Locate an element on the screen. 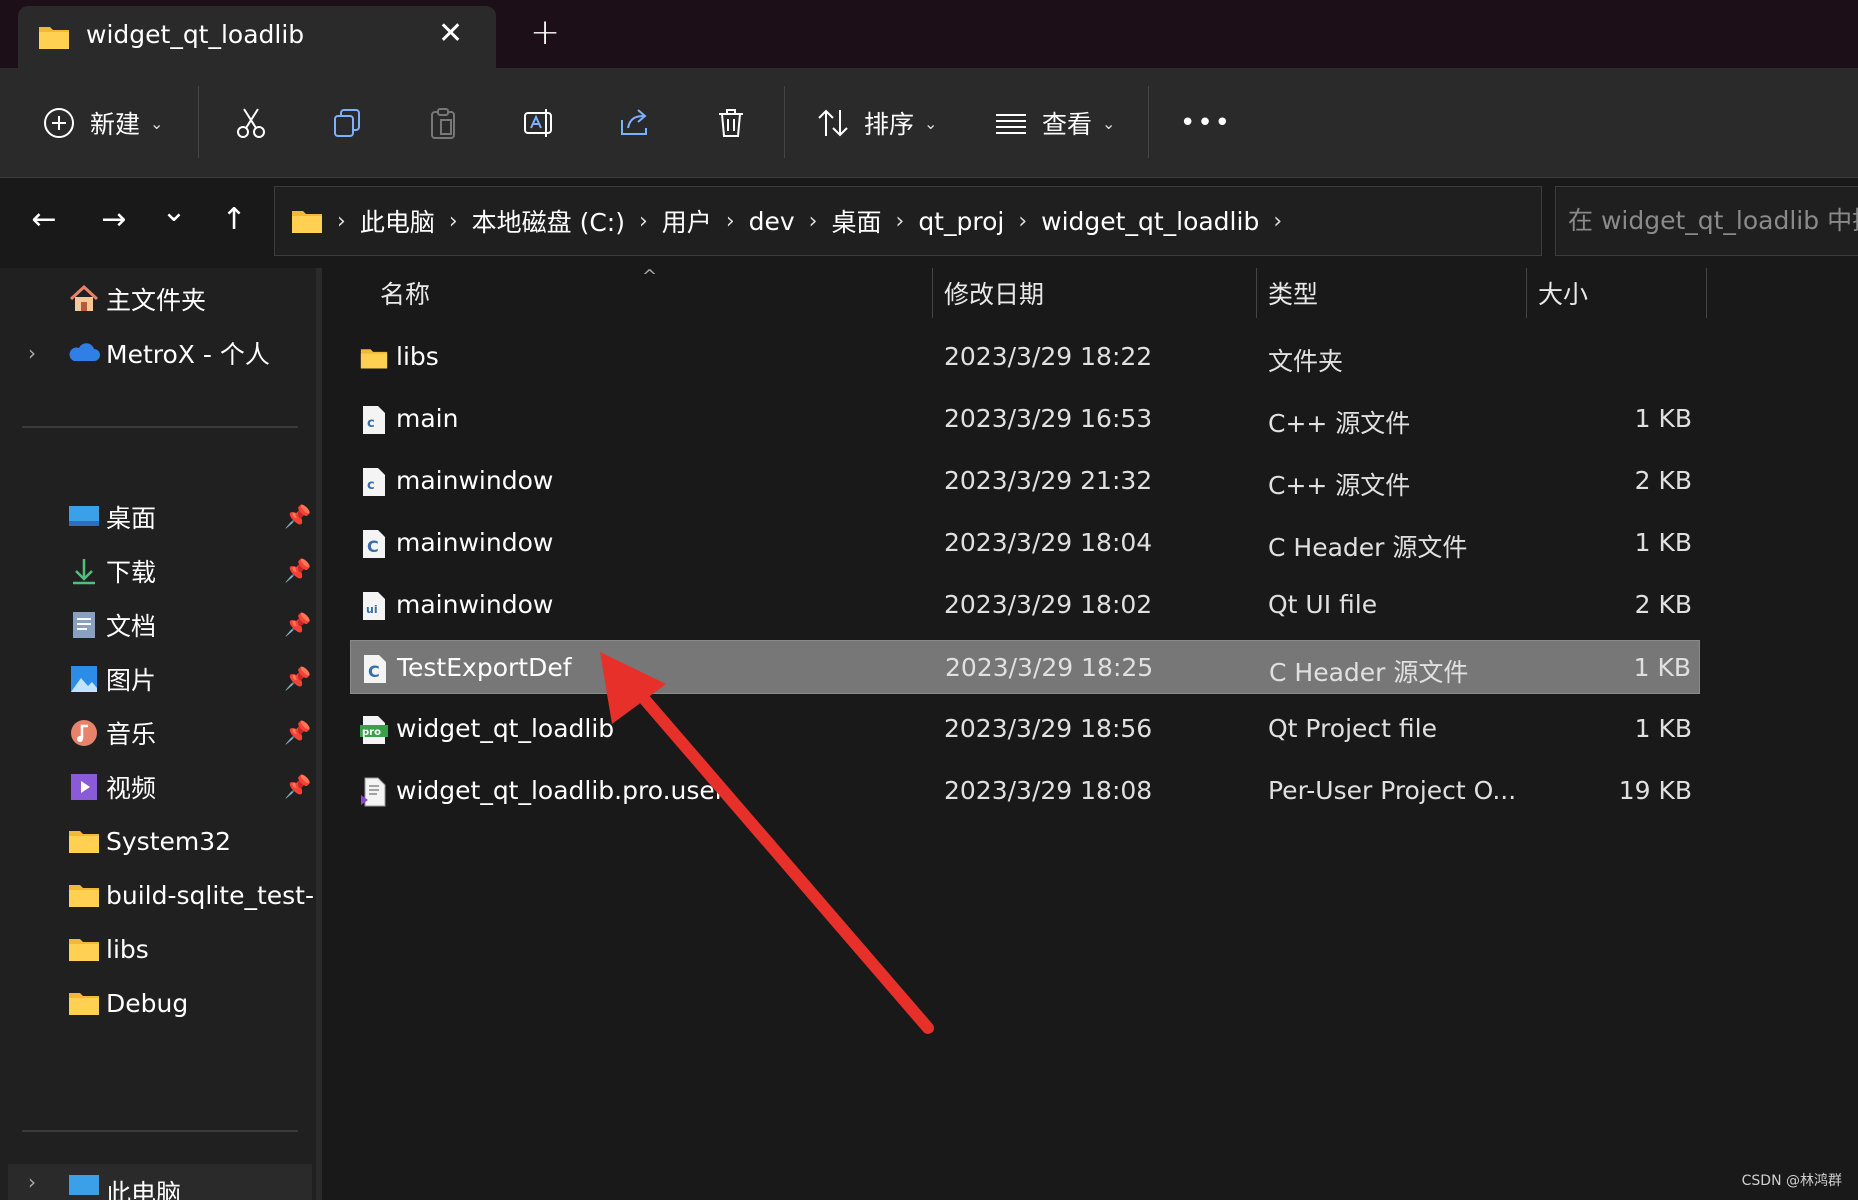 This screenshot has width=1858, height=1200. tab-widget-qt-loadlib: widget_qt_loadlib ✕ is located at coordinates (257, 37).